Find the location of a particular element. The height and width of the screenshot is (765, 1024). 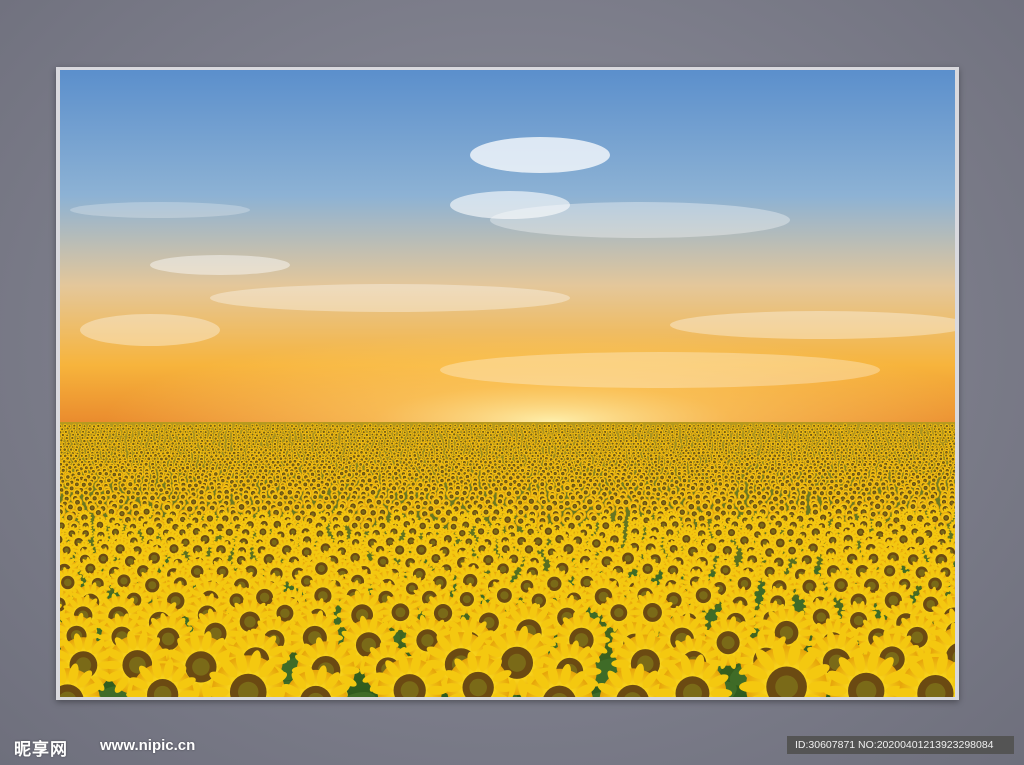

image-id-label: ID:30607871 NO:20200401213923298084 is located at coordinates (900, 745).